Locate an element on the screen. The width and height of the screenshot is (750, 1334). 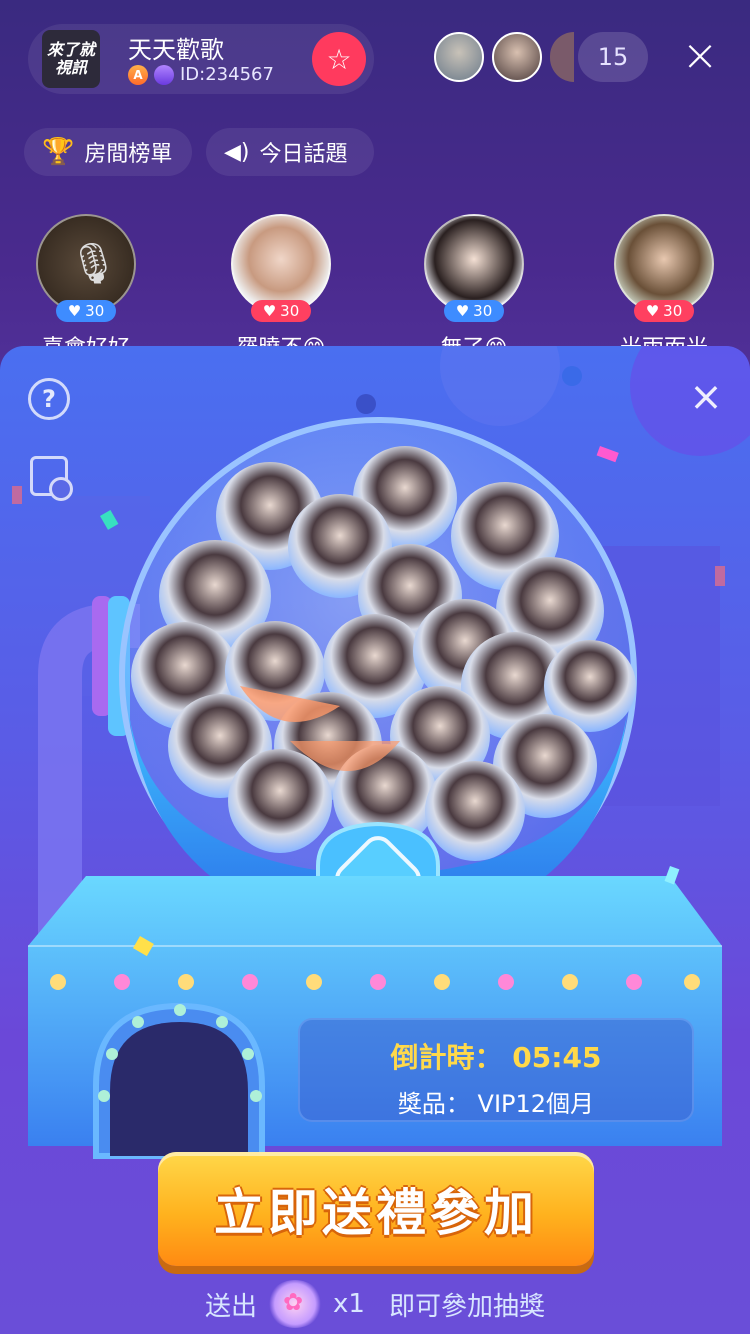
viewer-count: 15 is located at coordinates (613, 57).